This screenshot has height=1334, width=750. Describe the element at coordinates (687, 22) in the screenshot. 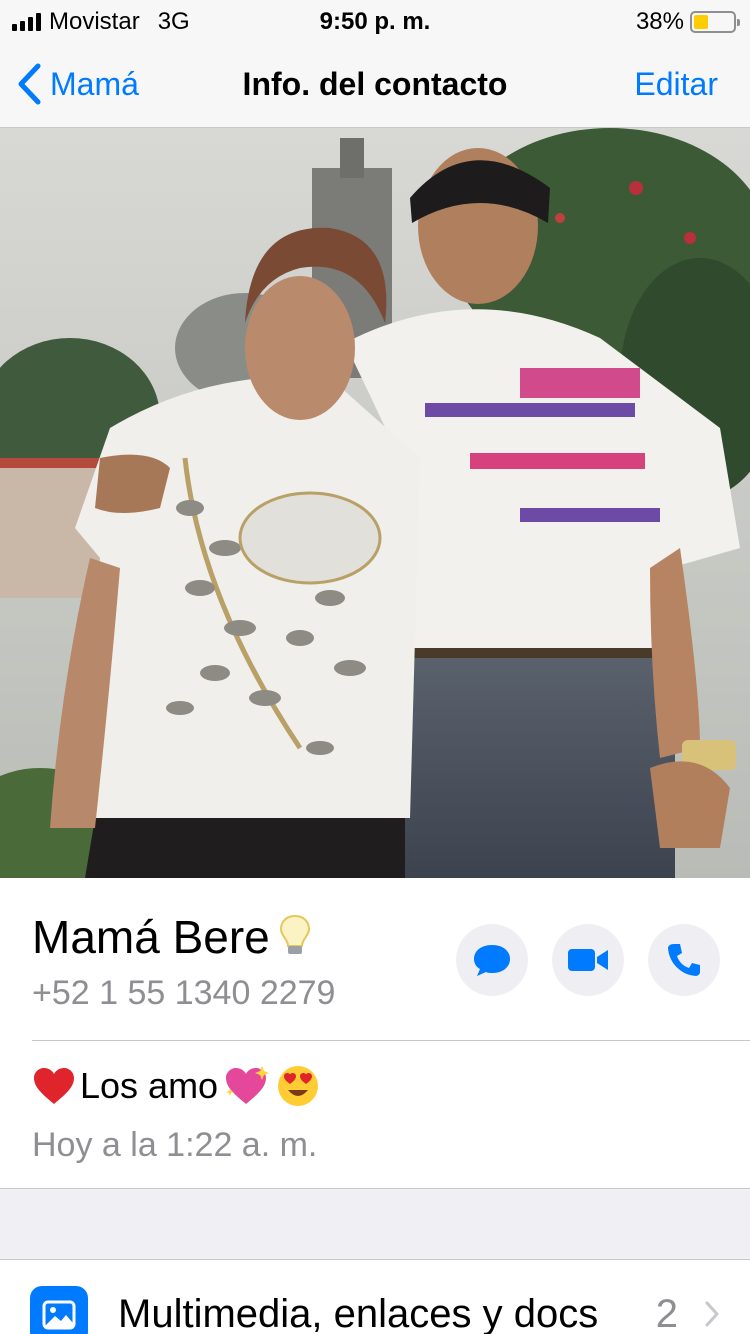

I see `status-right: 38%` at that location.